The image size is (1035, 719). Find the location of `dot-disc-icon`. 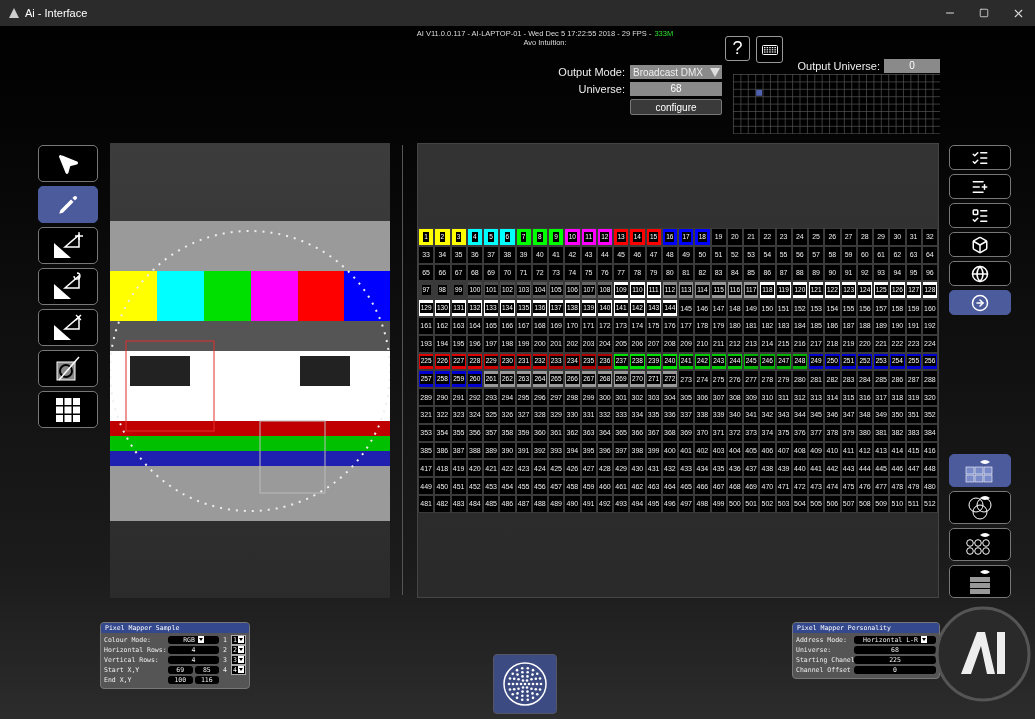

dot-disc-icon is located at coordinates (525, 684).